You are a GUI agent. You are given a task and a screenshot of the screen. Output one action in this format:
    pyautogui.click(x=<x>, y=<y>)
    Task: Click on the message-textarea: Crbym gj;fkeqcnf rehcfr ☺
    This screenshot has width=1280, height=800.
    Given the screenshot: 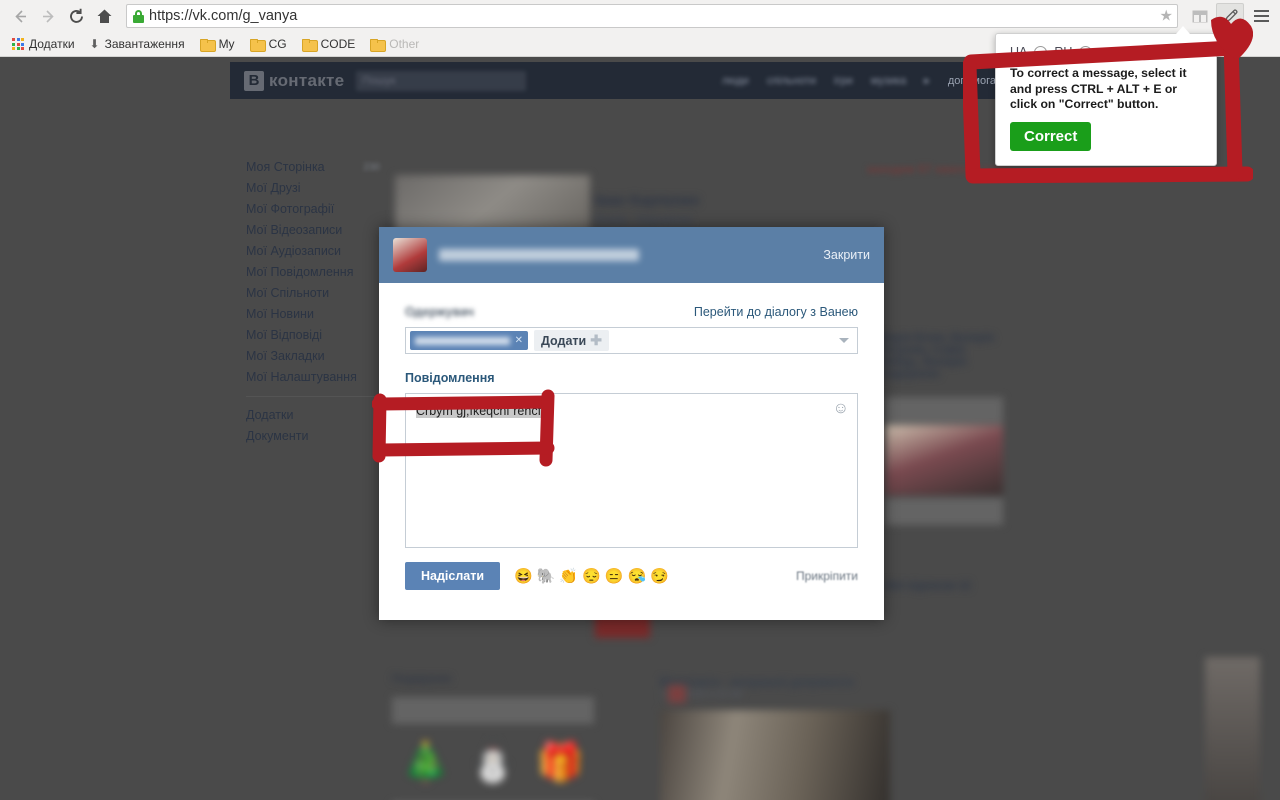 What is the action you would take?
    pyautogui.click(x=631, y=470)
    